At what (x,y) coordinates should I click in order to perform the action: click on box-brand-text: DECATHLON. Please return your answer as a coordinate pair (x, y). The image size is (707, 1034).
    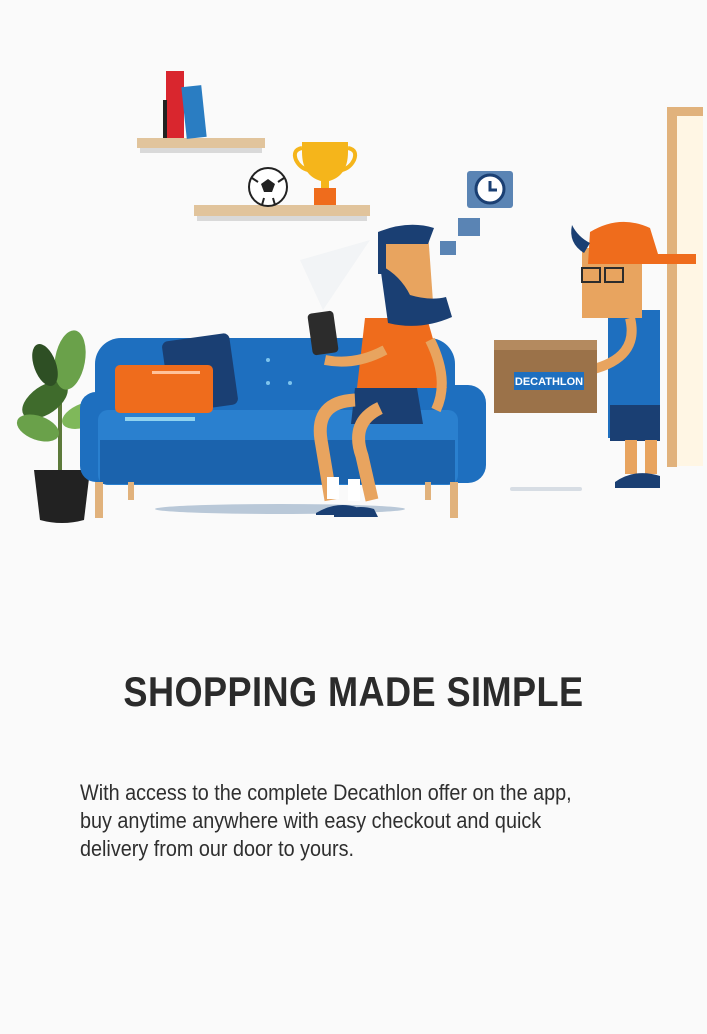
    Looking at the image, I should click on (549, 382).